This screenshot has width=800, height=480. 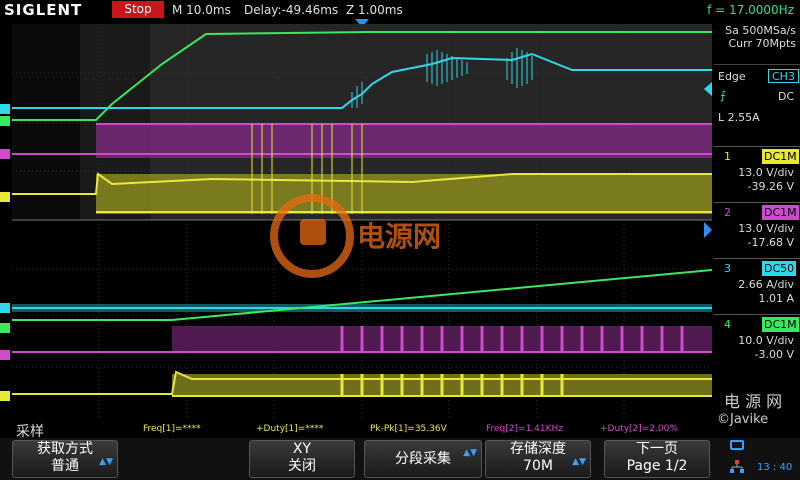 I want to click on ch2-offset-marker, so click(x=5, y=154).